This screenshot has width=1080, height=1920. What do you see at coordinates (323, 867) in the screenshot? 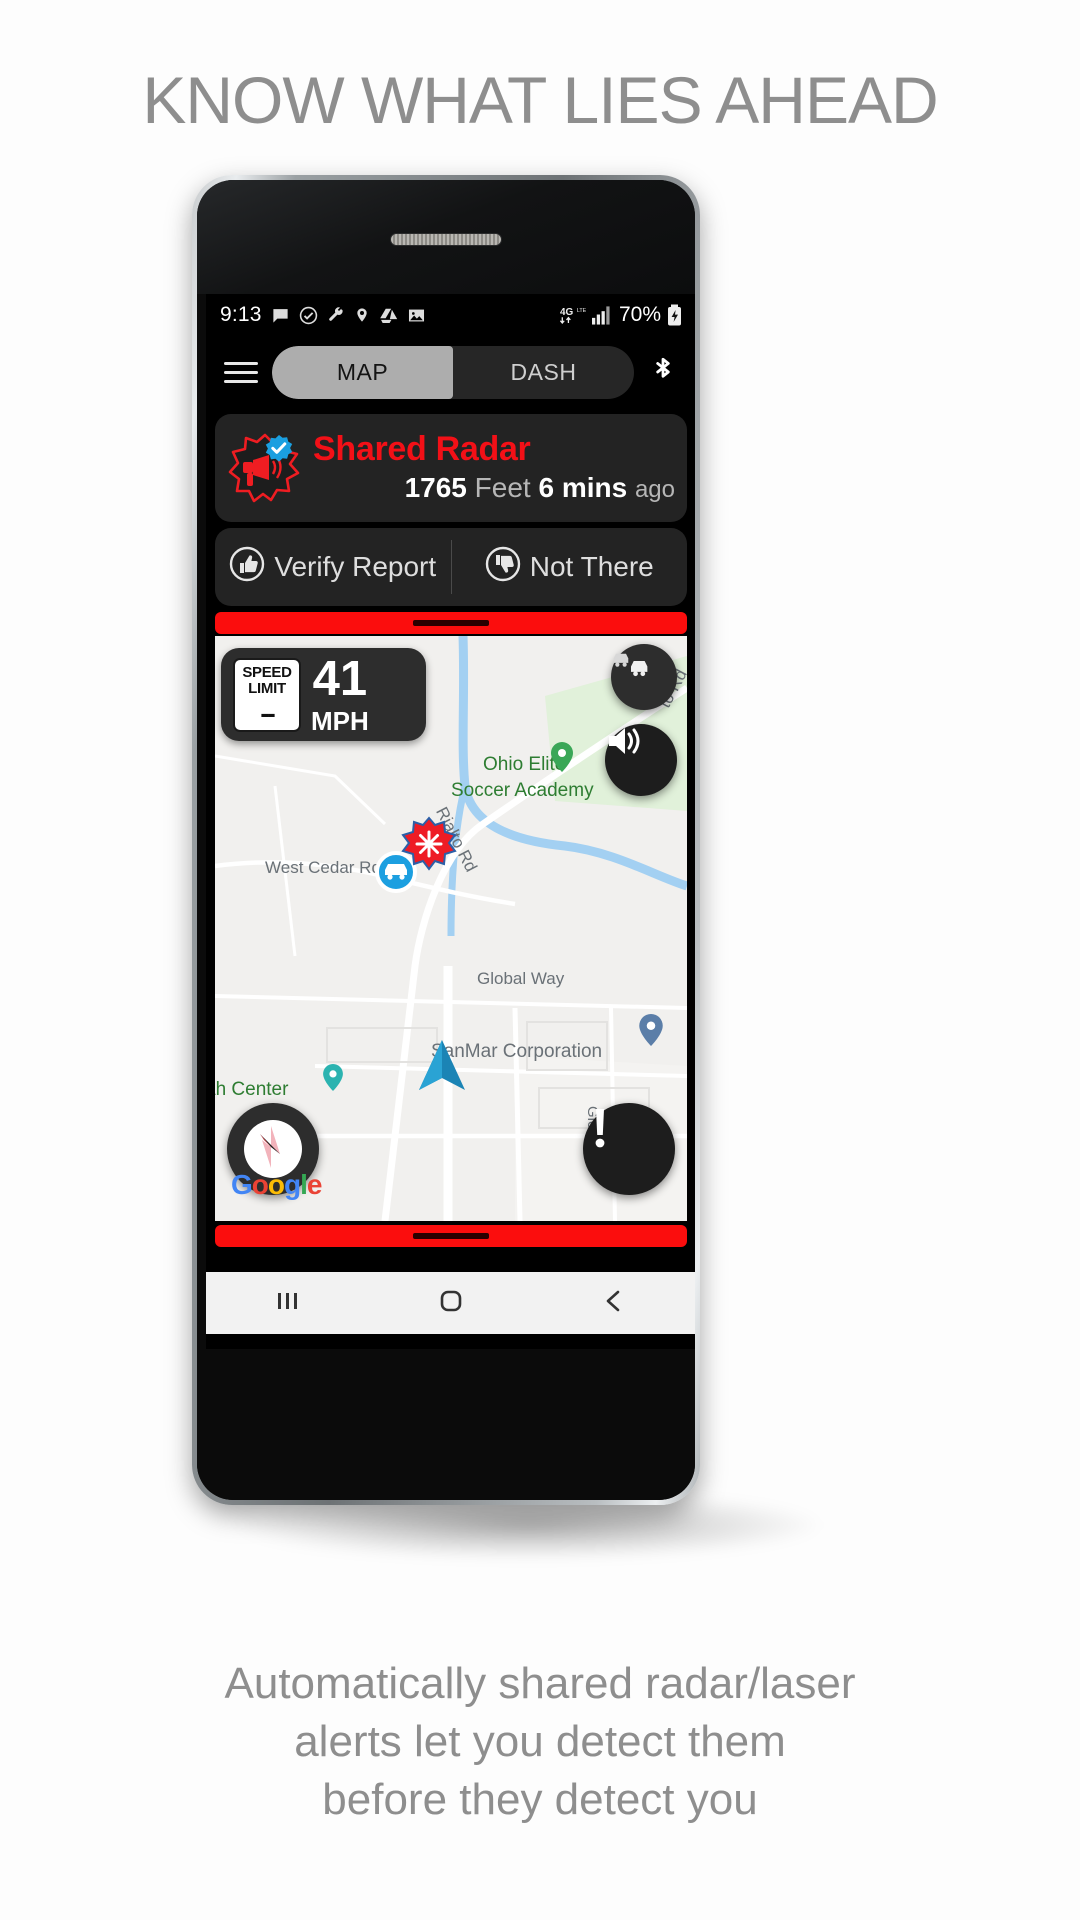
I see `map-label-west-cedar-rd: West Cedar Rd` at bounding box center [323, 867].